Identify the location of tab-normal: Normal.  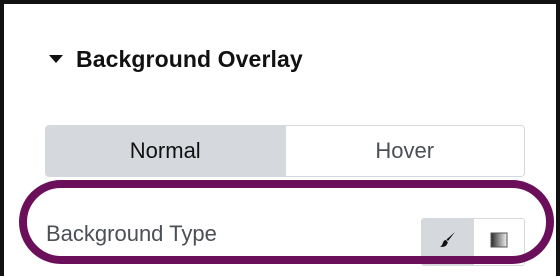
(165, 151).